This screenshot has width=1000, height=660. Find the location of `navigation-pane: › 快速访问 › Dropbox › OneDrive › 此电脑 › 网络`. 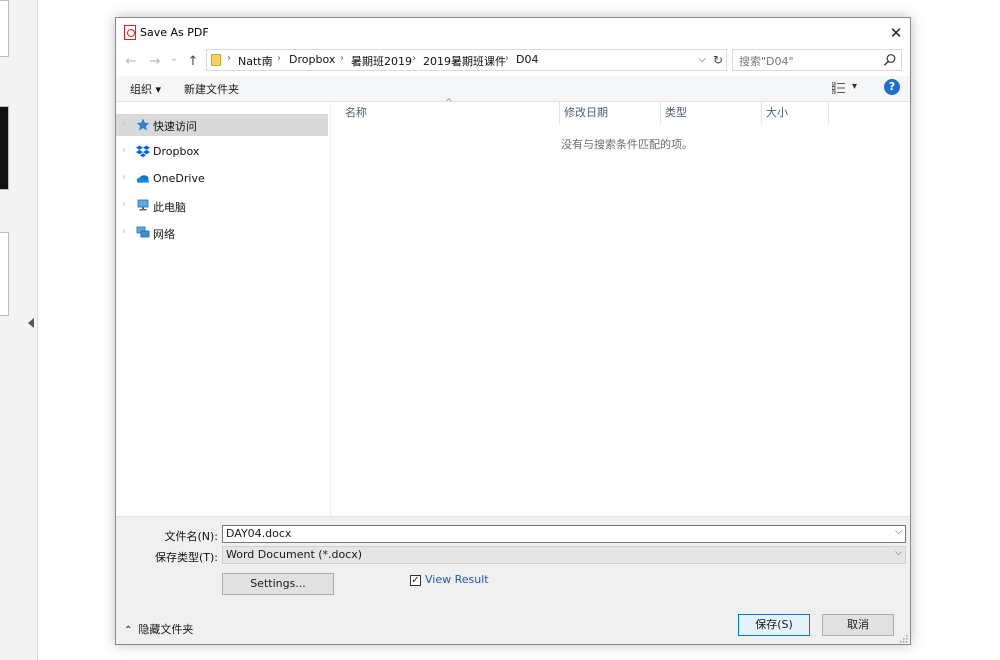

navigation-pane: › 快速访问 › Dropbox › OneDrive › 此电脑 › 网络 is located at coordinates (223, 309).